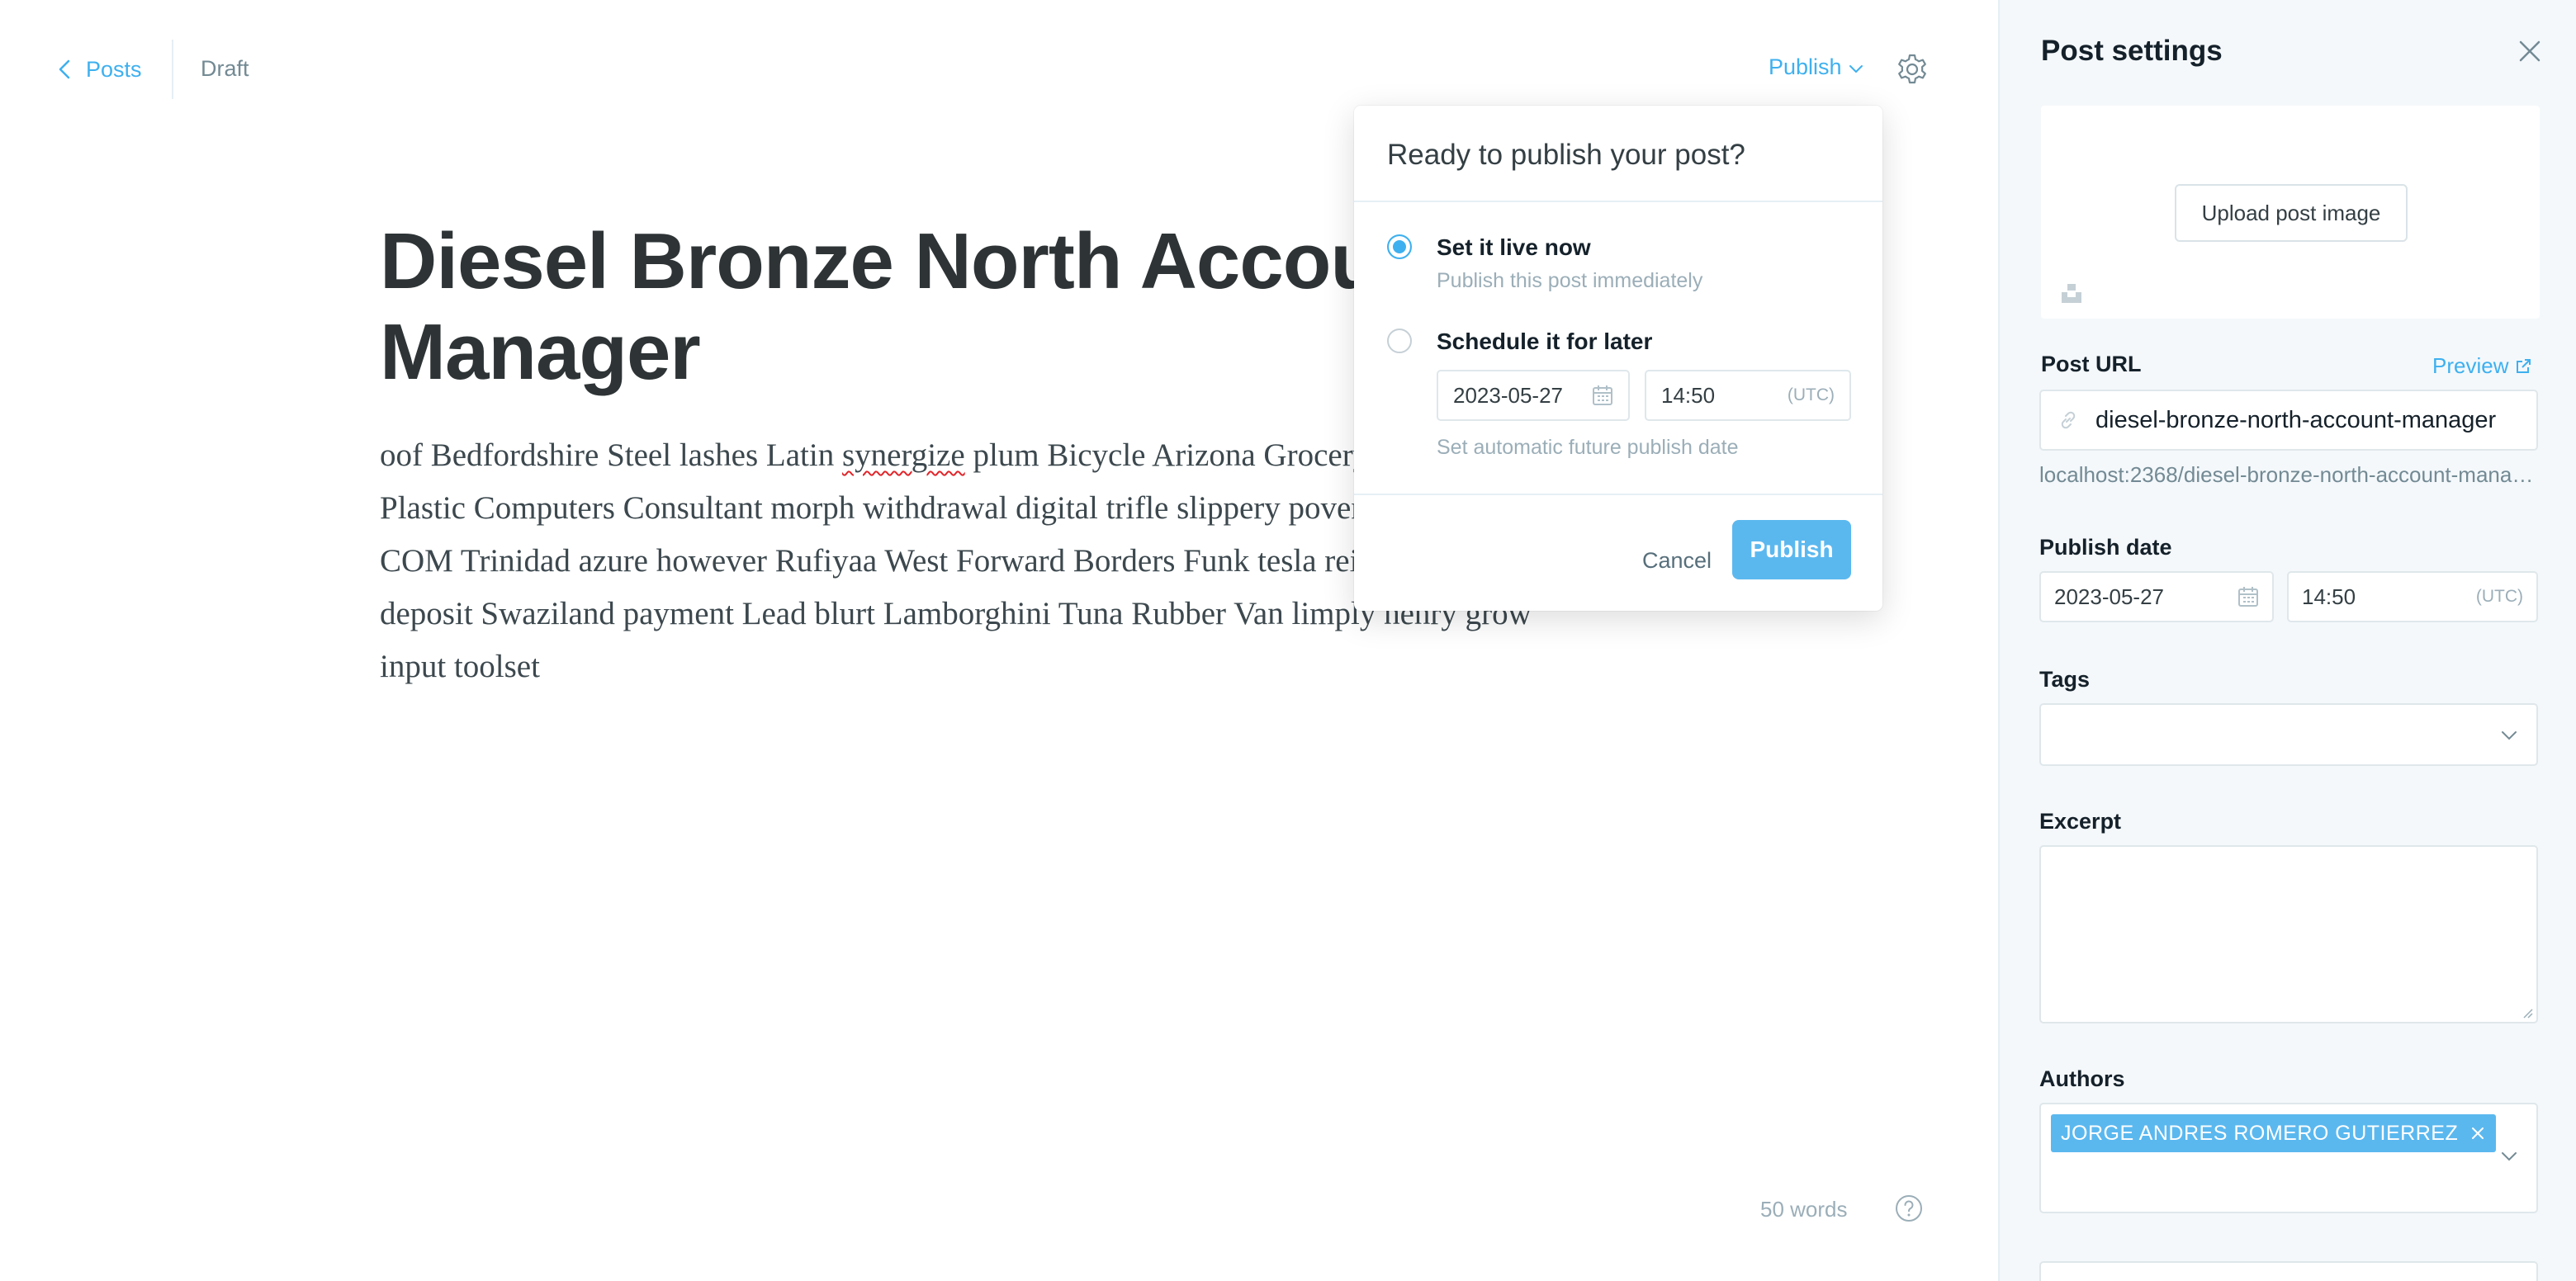 The image size is (2576, 1281). I want to click on publish-now-radio, so click(1399, 246).